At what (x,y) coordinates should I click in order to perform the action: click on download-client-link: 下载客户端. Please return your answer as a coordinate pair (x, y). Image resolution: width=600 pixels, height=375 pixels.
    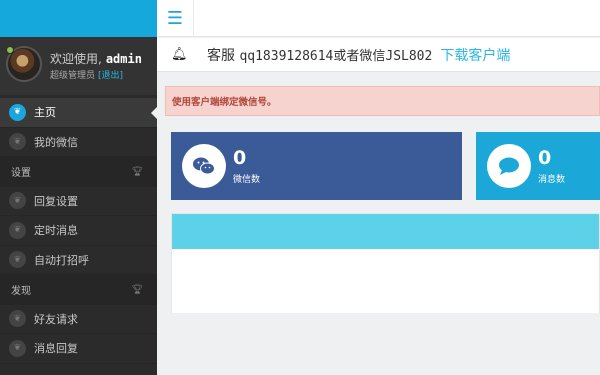
    Looking at the image, I should click on (475, 55).